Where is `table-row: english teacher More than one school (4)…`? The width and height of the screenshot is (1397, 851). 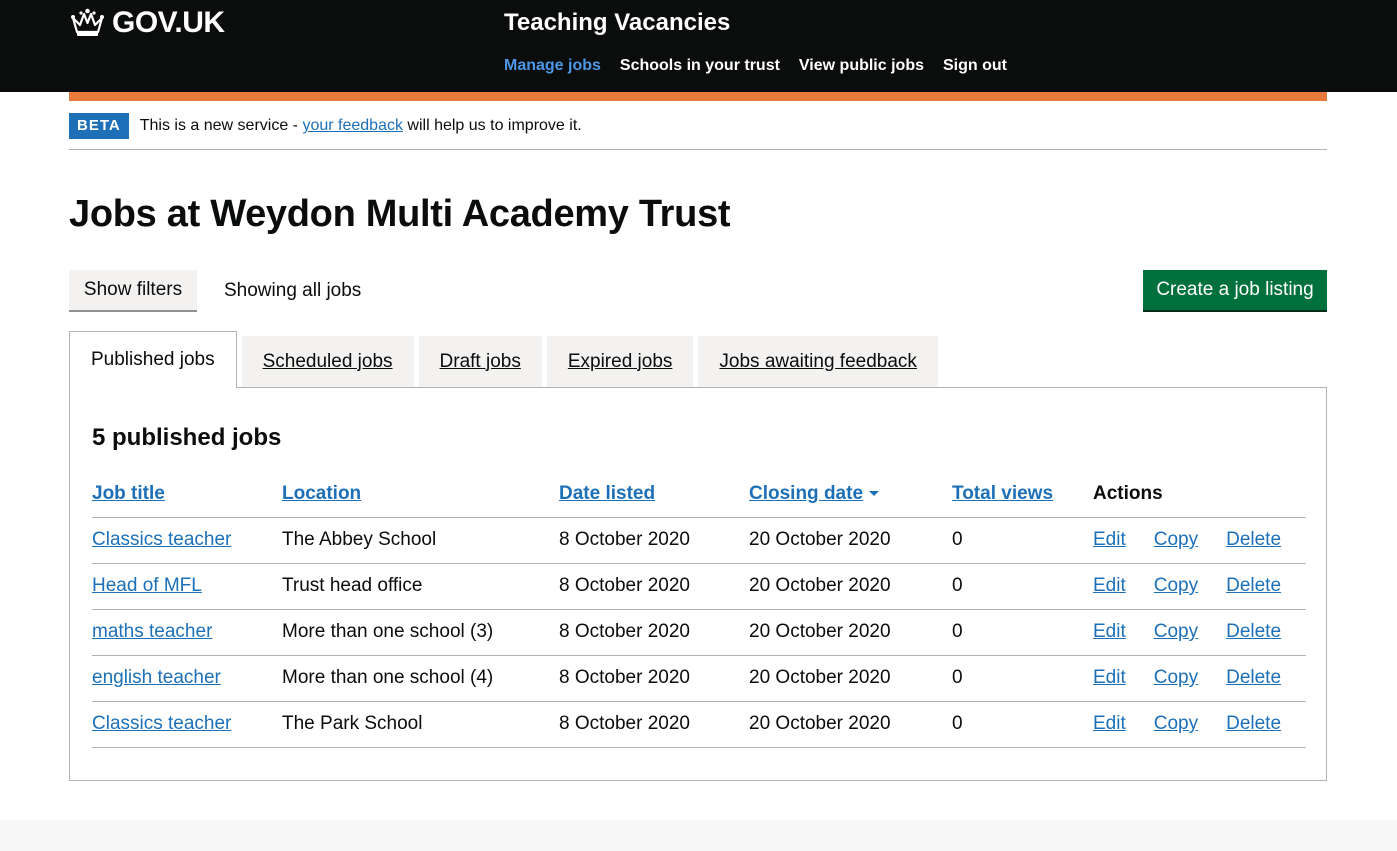
table-row: english teacher More than one school (4)… is located at coordinates (699, 678).